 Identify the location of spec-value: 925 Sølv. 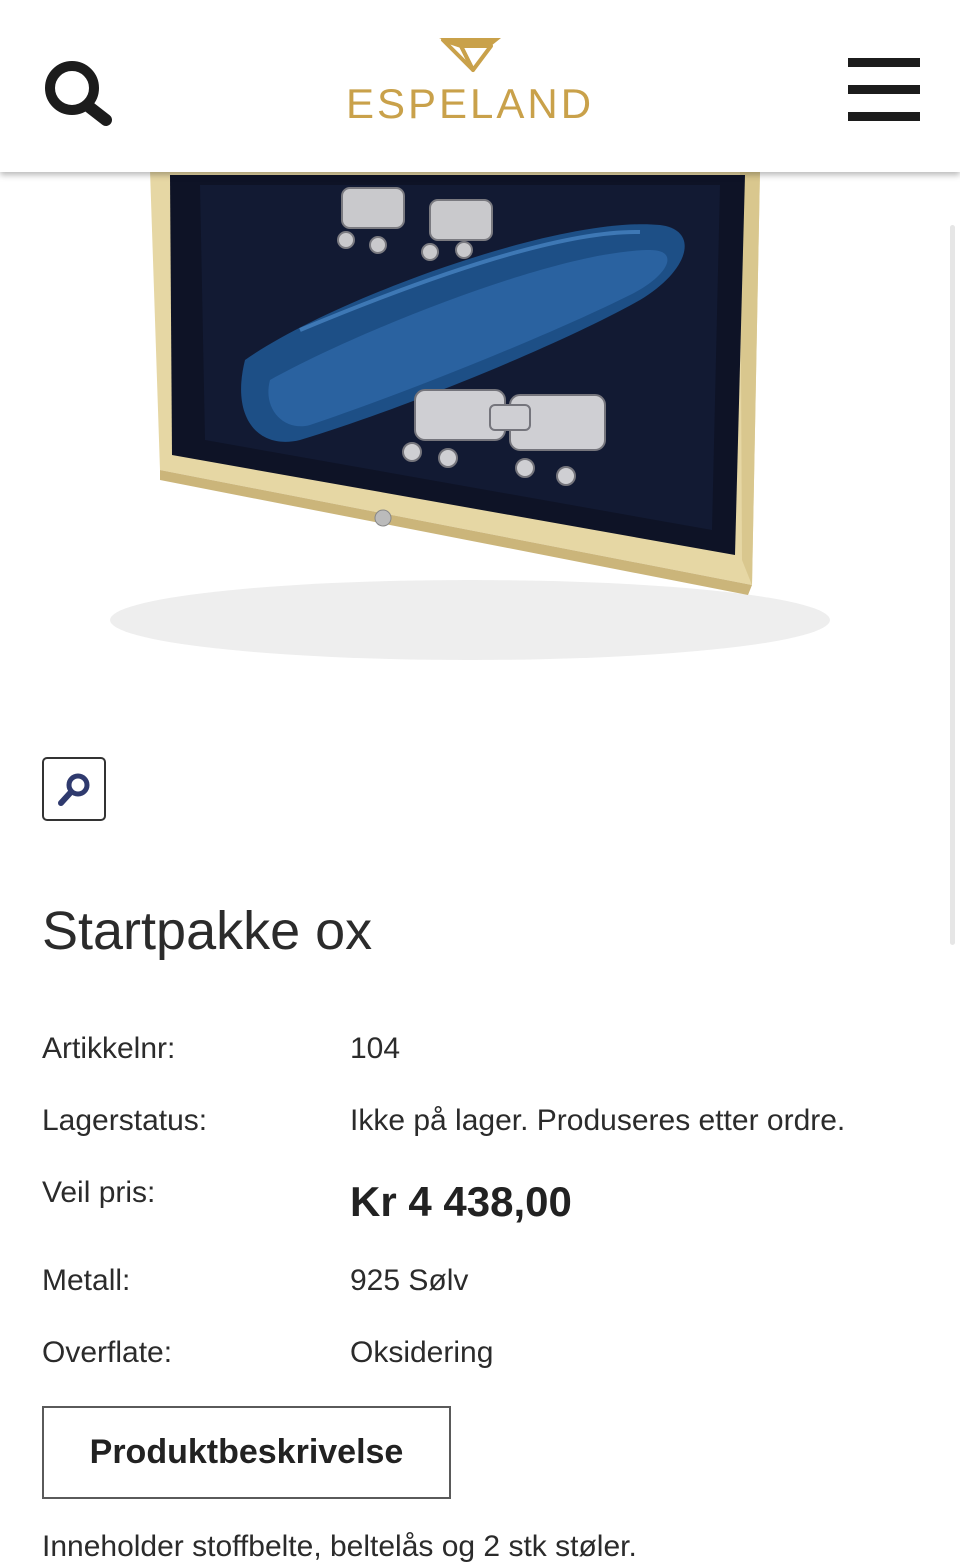
(409, 1280).